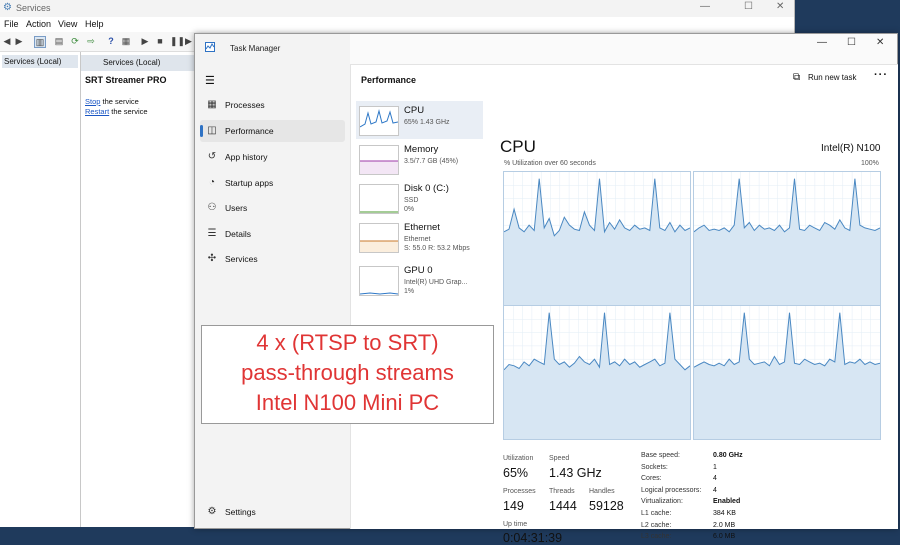 This screenshot has height=545, width=900. I want to click on speedometer-icon: ◔, so click(212, 182).